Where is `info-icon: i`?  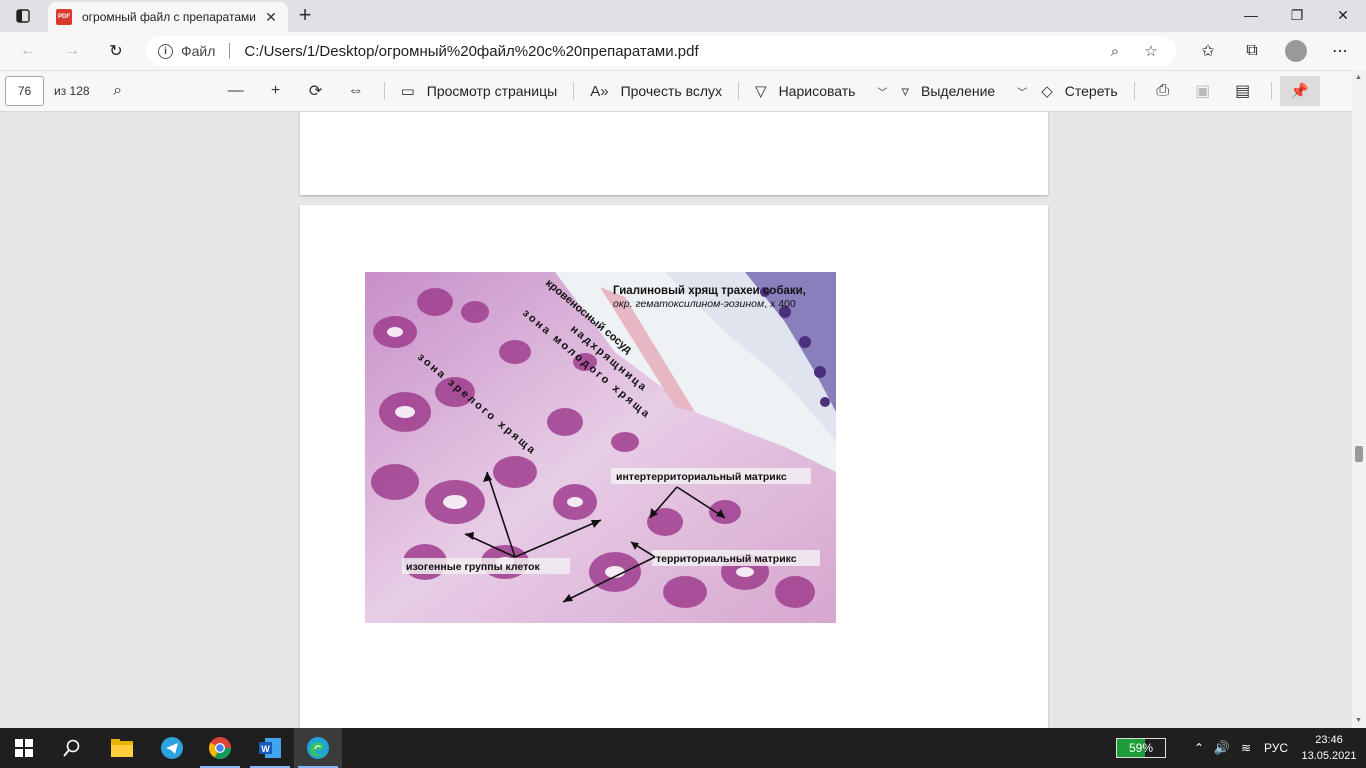
info-icon: i is located at coordinates (165, 51).